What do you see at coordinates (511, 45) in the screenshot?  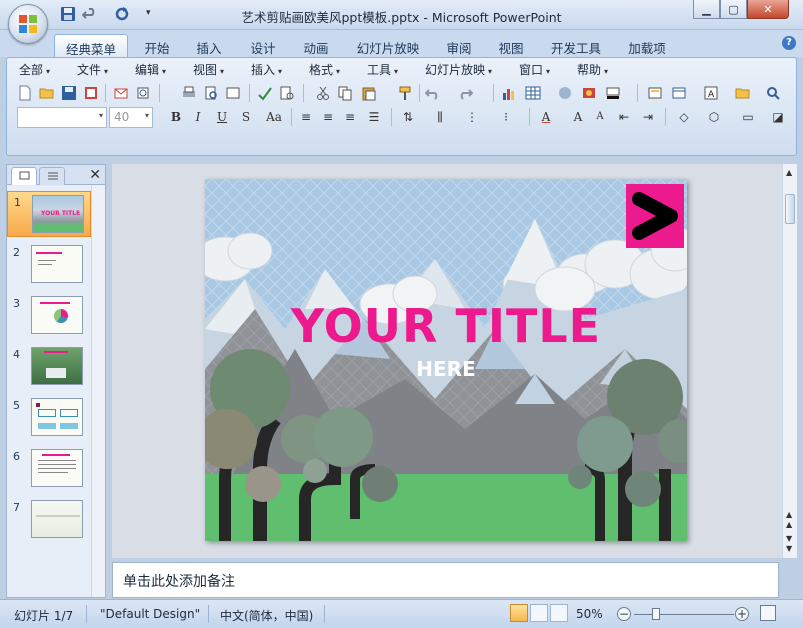 I see `tab-view: 视图` at bounding box center [511, 45].